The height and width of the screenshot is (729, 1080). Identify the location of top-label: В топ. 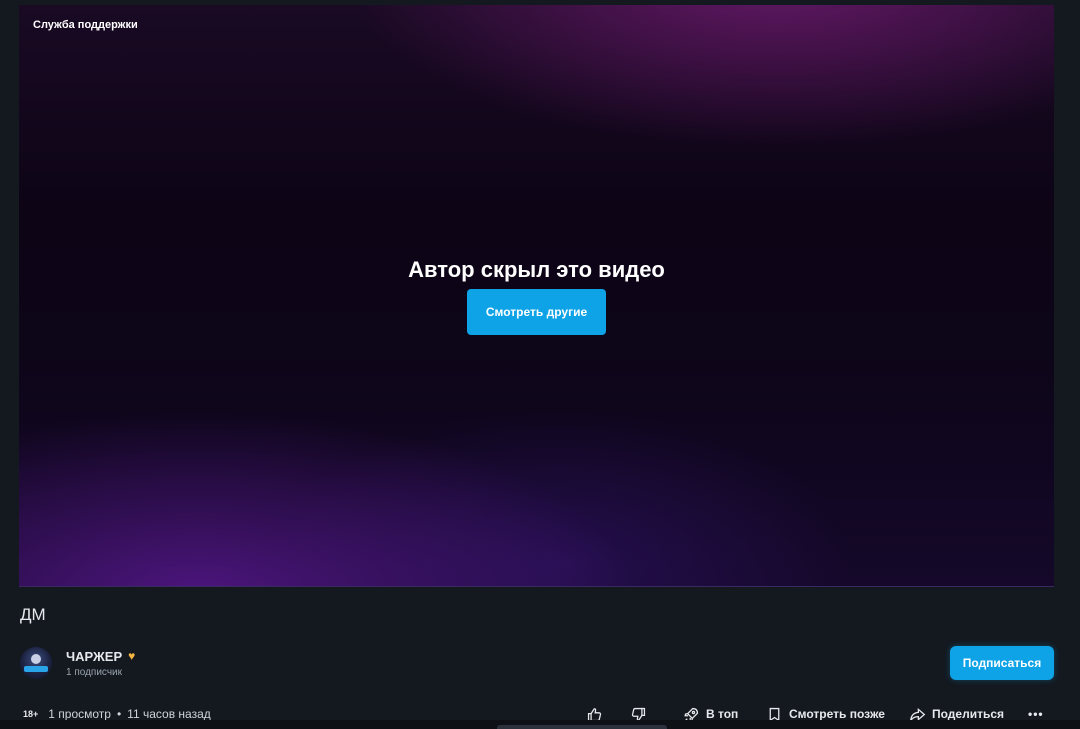
(722, 714).